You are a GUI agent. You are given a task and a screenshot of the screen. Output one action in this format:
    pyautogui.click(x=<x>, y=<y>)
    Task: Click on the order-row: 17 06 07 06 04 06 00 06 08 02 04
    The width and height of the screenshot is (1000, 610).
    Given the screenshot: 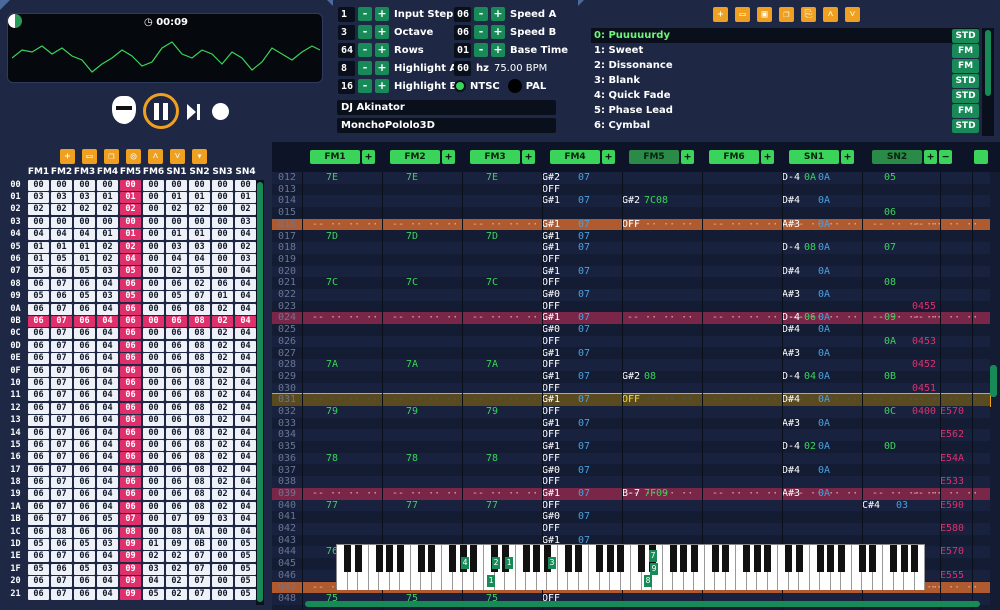 What is the action you would take?
    pyautogui.click(x=131, y=470)
    